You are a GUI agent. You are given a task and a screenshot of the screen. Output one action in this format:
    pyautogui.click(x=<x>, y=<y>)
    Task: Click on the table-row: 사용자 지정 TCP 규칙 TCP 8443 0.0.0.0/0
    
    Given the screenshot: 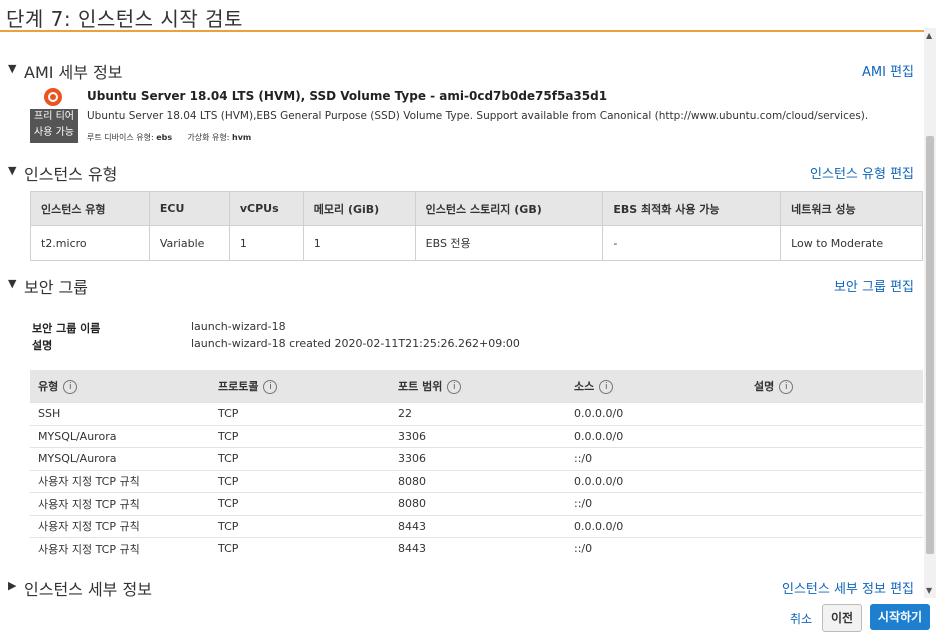 What is the action you would take?
    pyautogui.click(x=476, y=526)
    